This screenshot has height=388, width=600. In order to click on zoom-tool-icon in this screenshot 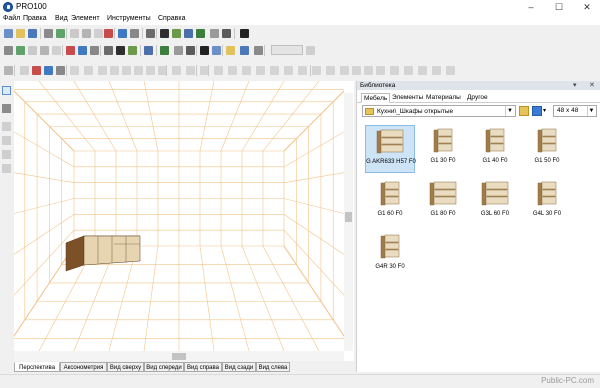, I will do `click(6, 140)`.